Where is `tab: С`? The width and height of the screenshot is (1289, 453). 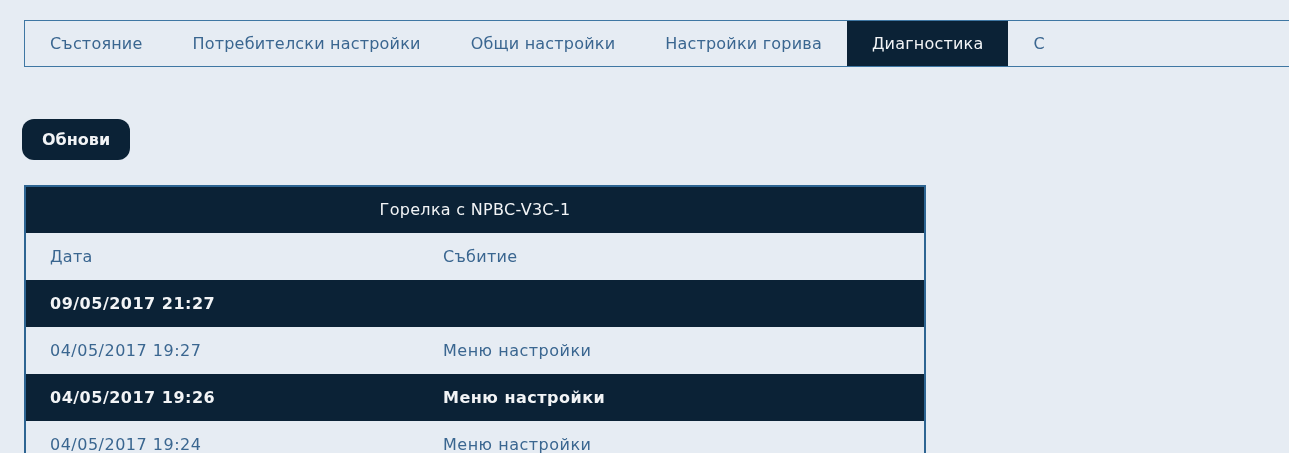
tab: С is located at coordinates (1039, 43).